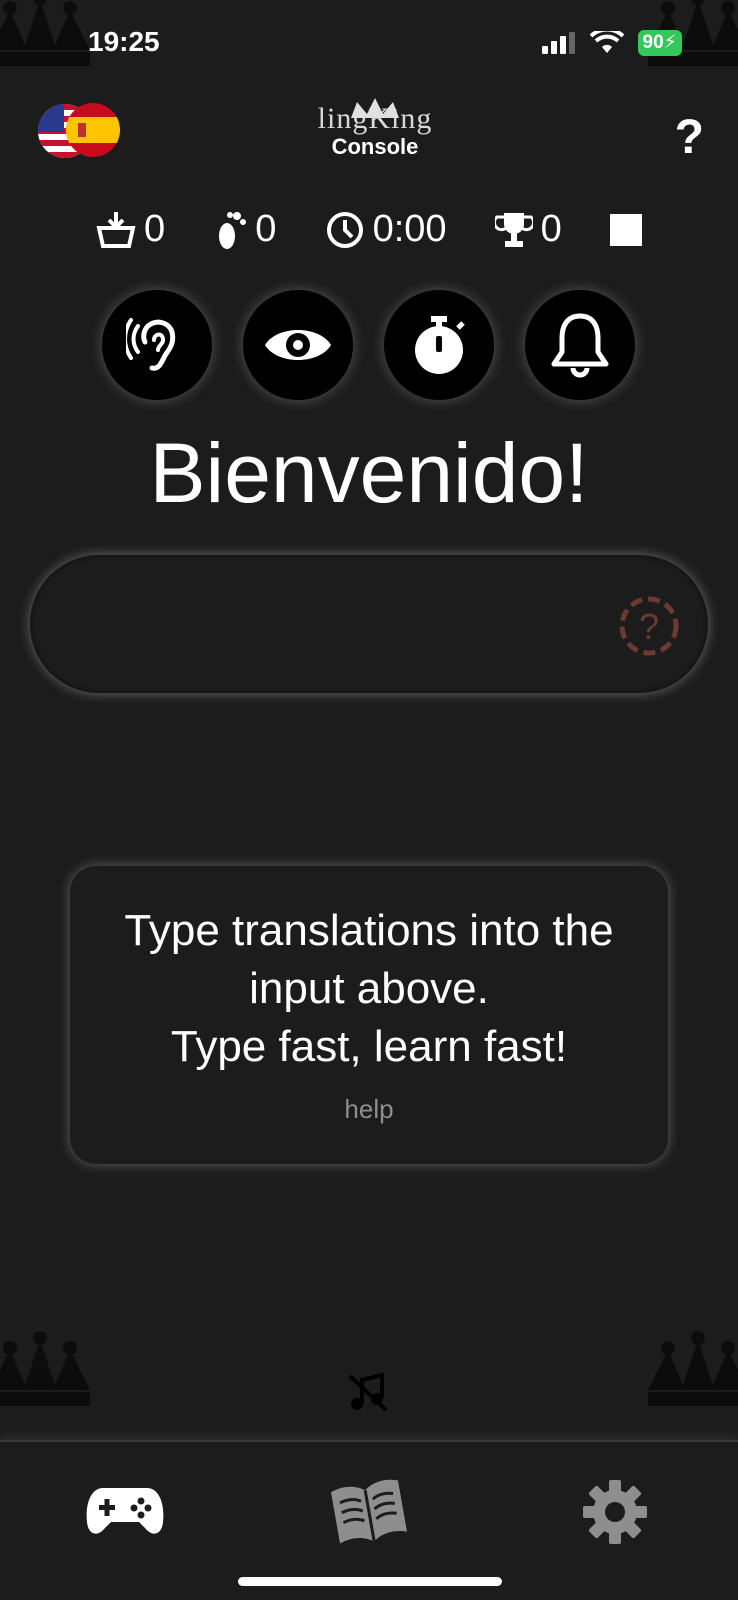 The image size is (738, 1600). I want to click on music-off-icon, so click(368, 1392).